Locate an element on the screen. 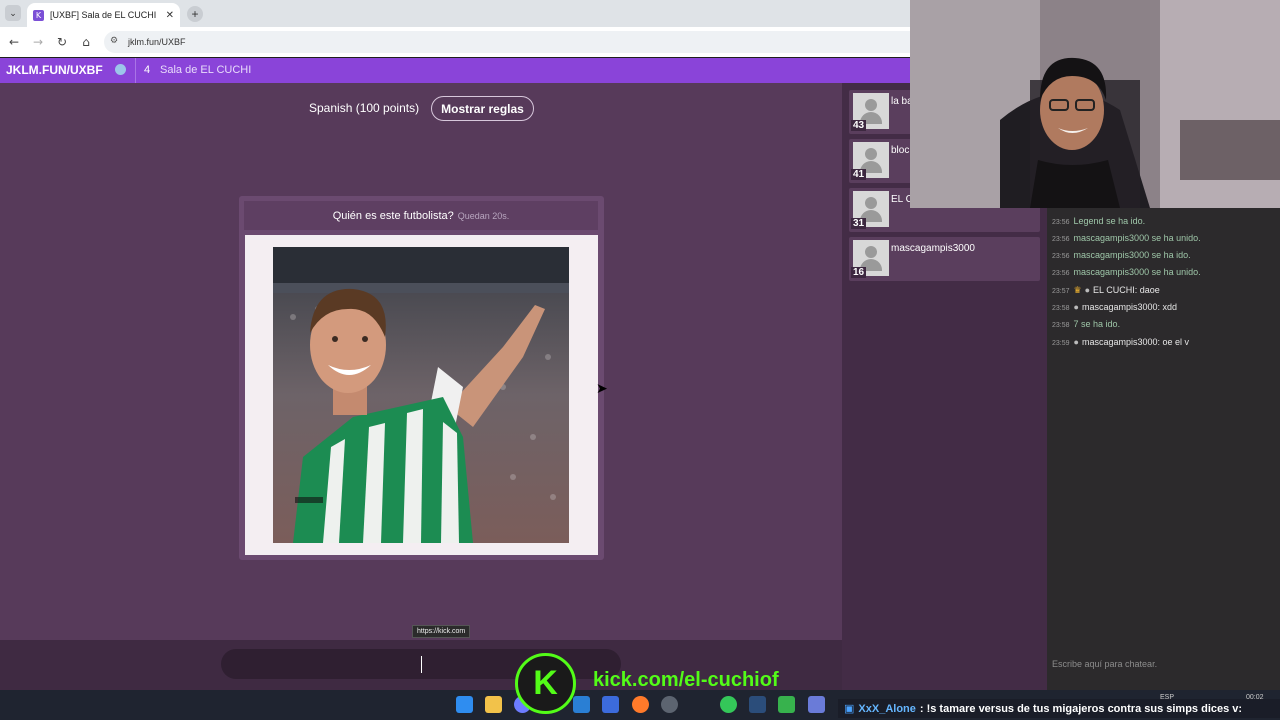 Image resolution: width=1280 pixels, height=720 pixels. address-bar: jklm.fun/UXBF is located at coordinates (507, 42).